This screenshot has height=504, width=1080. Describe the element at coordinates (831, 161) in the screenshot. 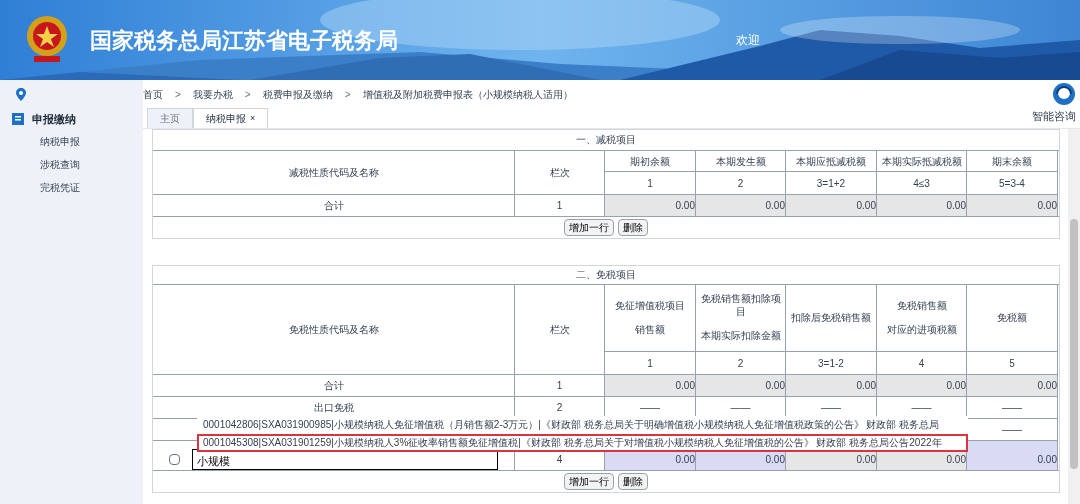

I see `header-cell: 本期应抵减税额` at that location.